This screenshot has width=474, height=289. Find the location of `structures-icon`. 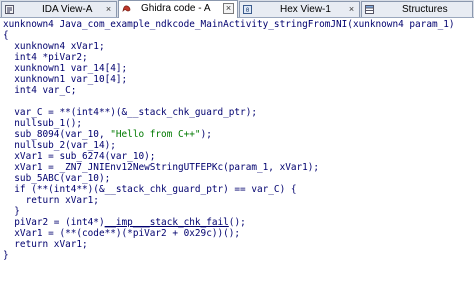

structures-icon is located at coordinates (369, 9).